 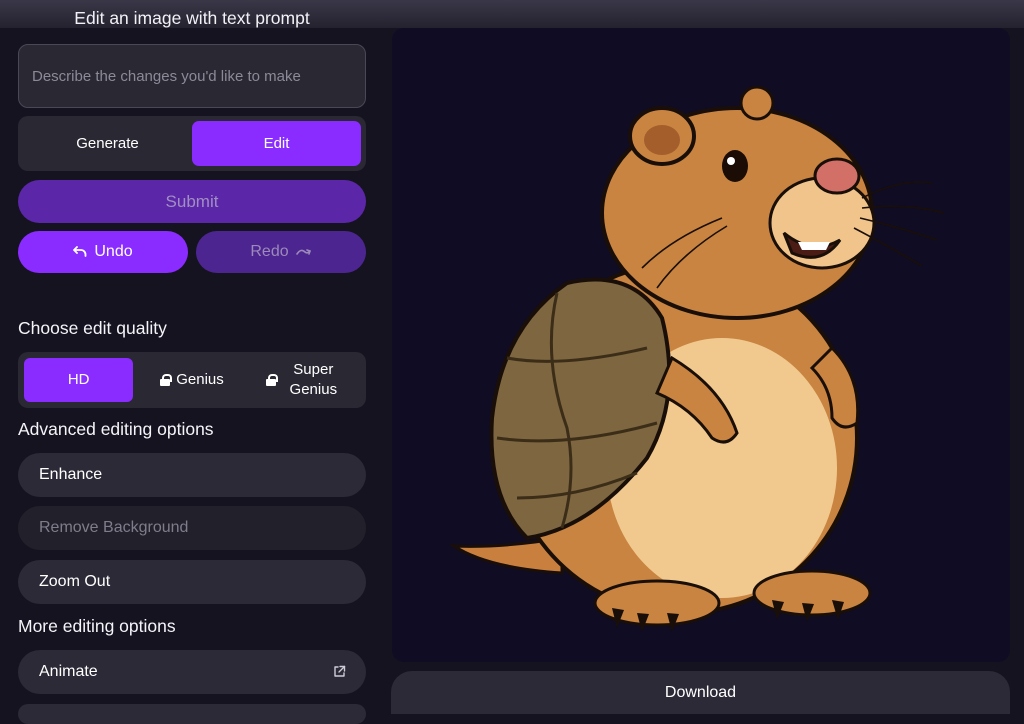 What do you see at coordinates (269, 251) in the screenshot?
I see `redo-label: Redo` at bounding box center [269, 251].